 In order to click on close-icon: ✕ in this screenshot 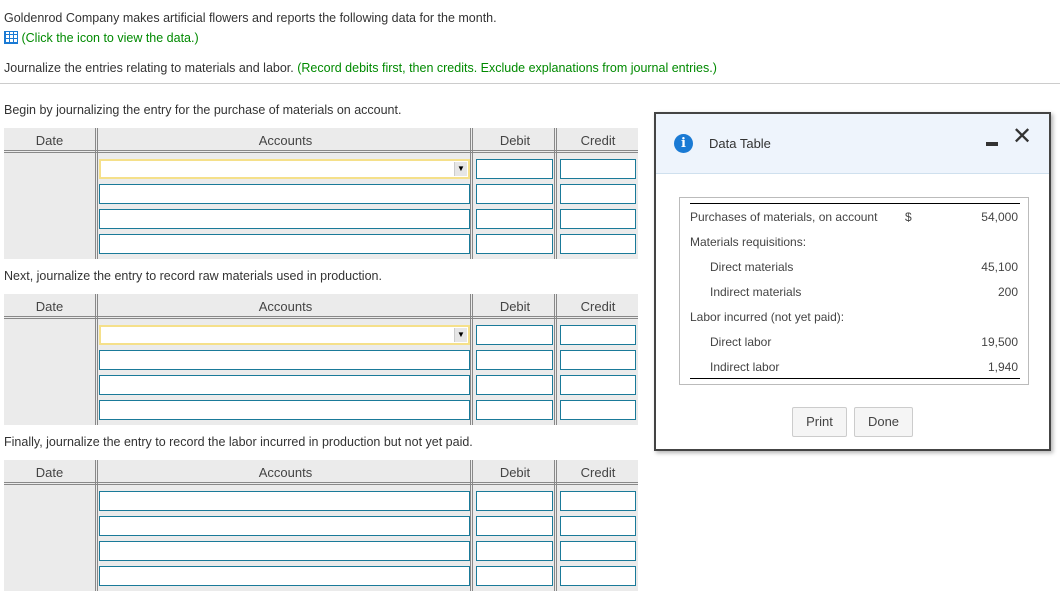, I will do `click(1022, 136)`.